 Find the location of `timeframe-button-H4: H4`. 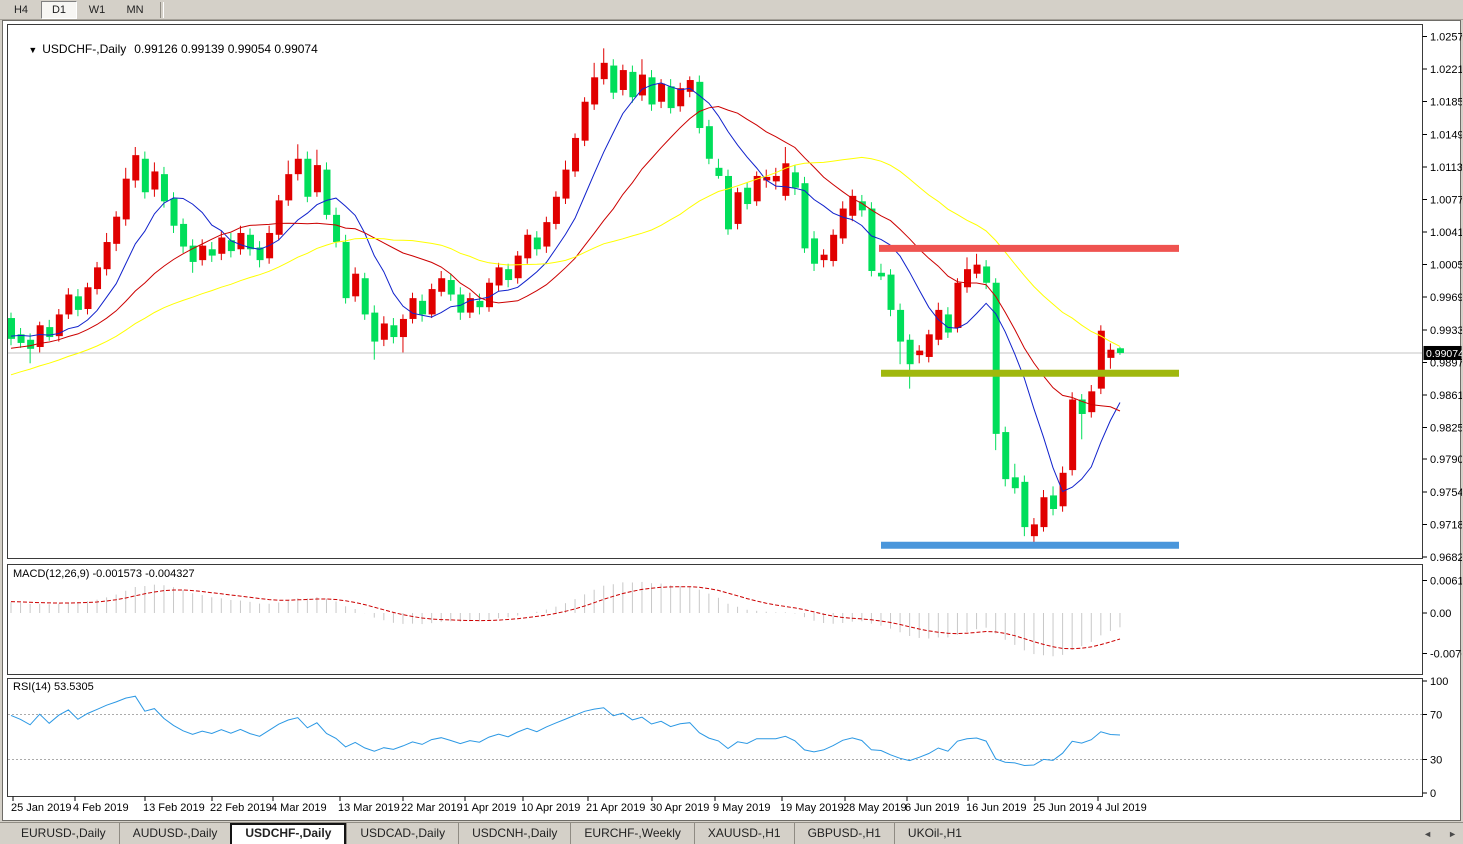

timeframe-button-H4: H4 is located at coordinates (21, 9).